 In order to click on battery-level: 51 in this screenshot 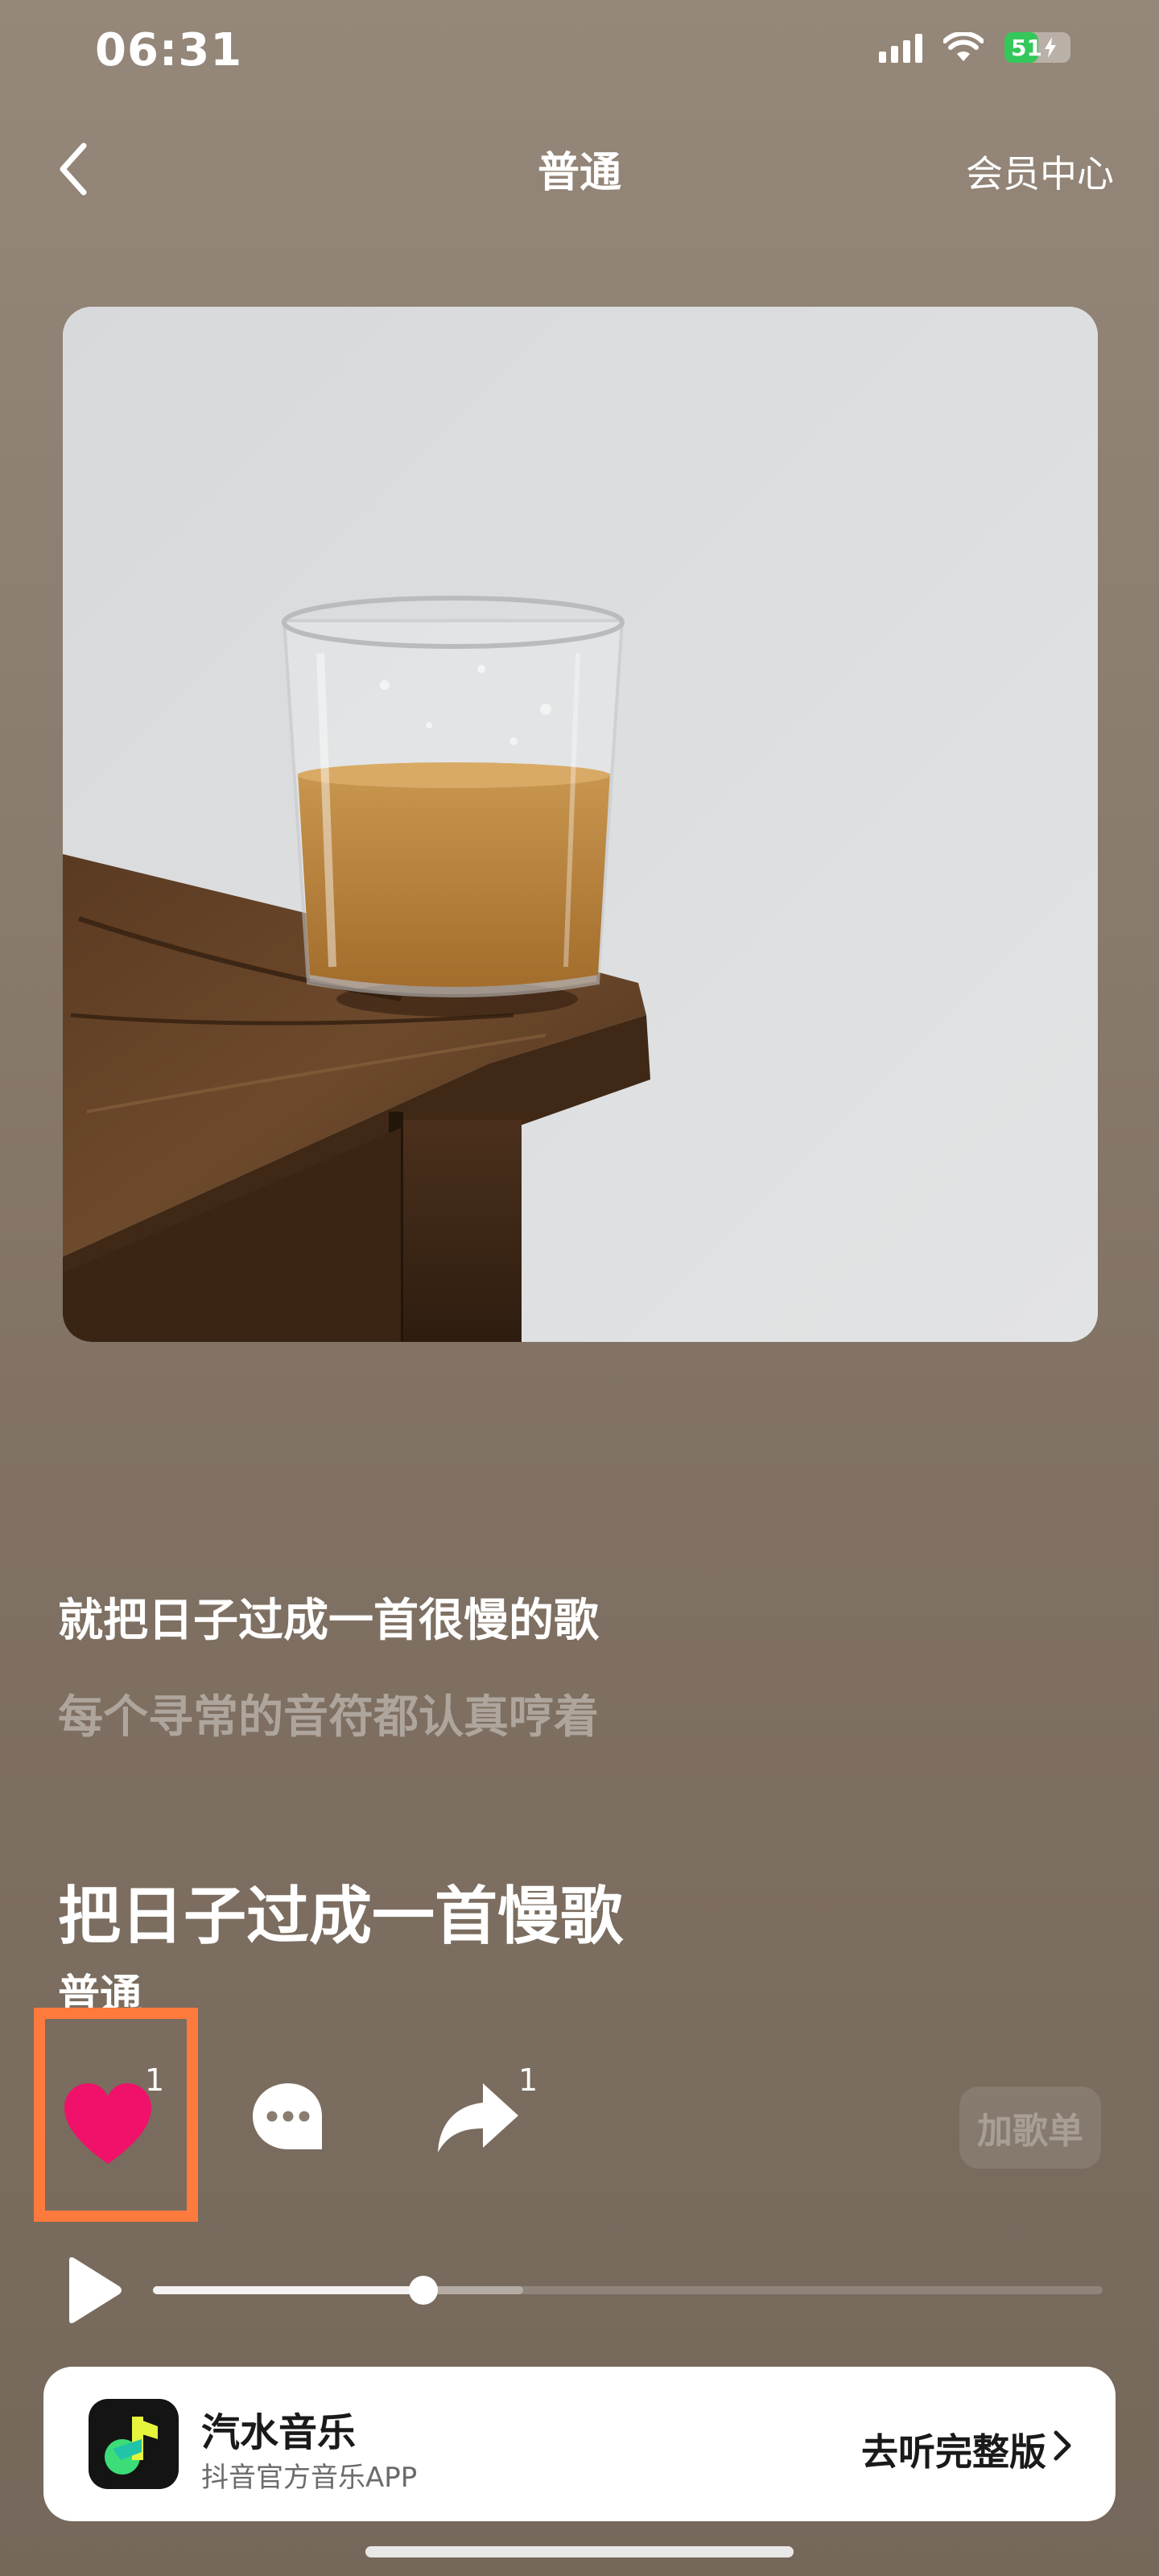, I will do `click(1026, 47)`.